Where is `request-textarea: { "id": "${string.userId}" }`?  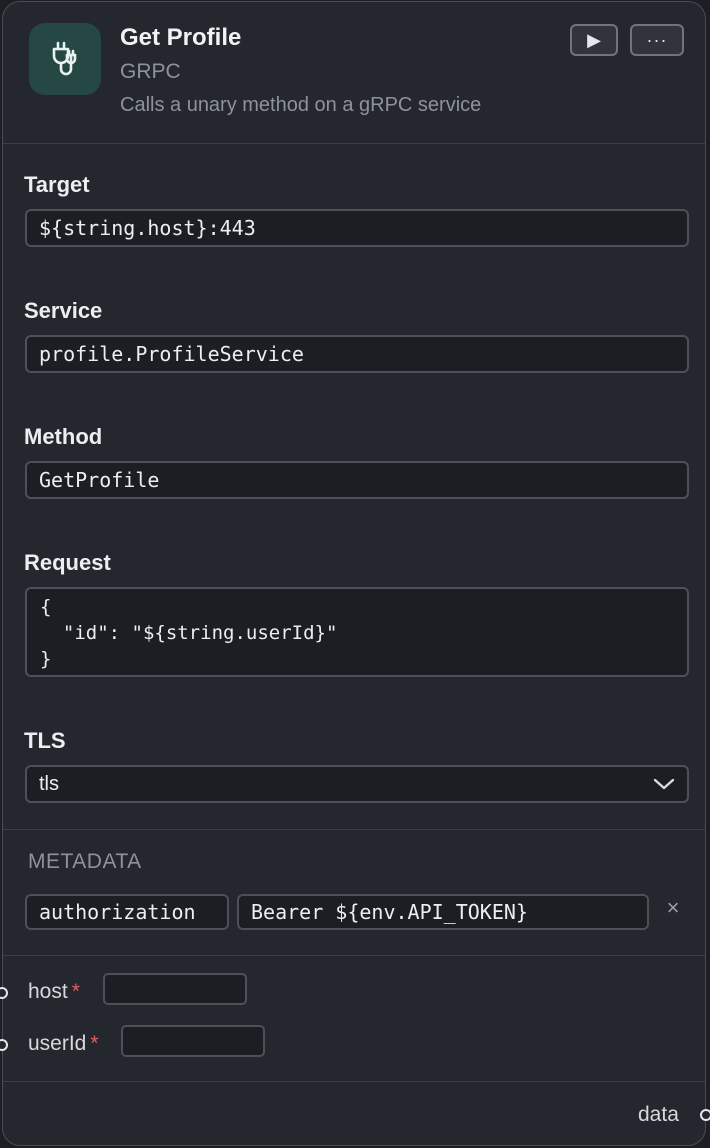 request-textarea: { "id": "${string.userId}" } is located at coordinates (357, 632).